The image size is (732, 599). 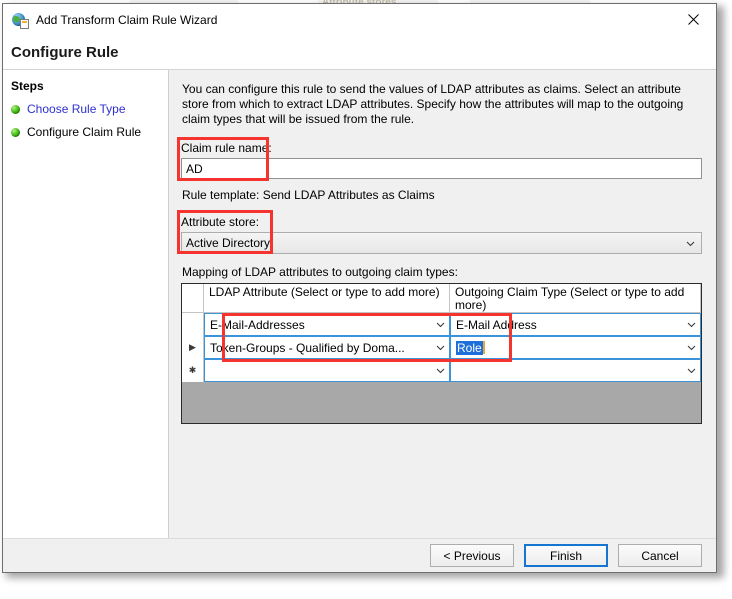 I want to click on ldap-attribute-cell-empty, so click(x=327, y=370).